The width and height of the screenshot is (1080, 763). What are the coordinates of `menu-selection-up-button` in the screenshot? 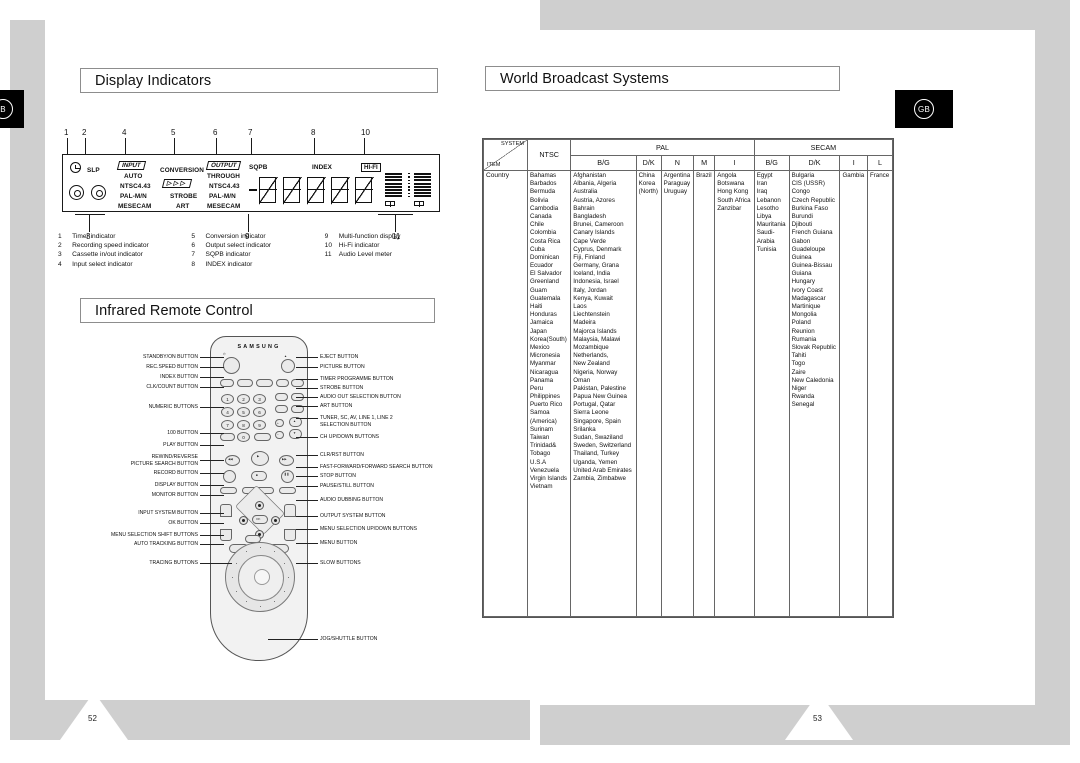 It's located at (259, 505).